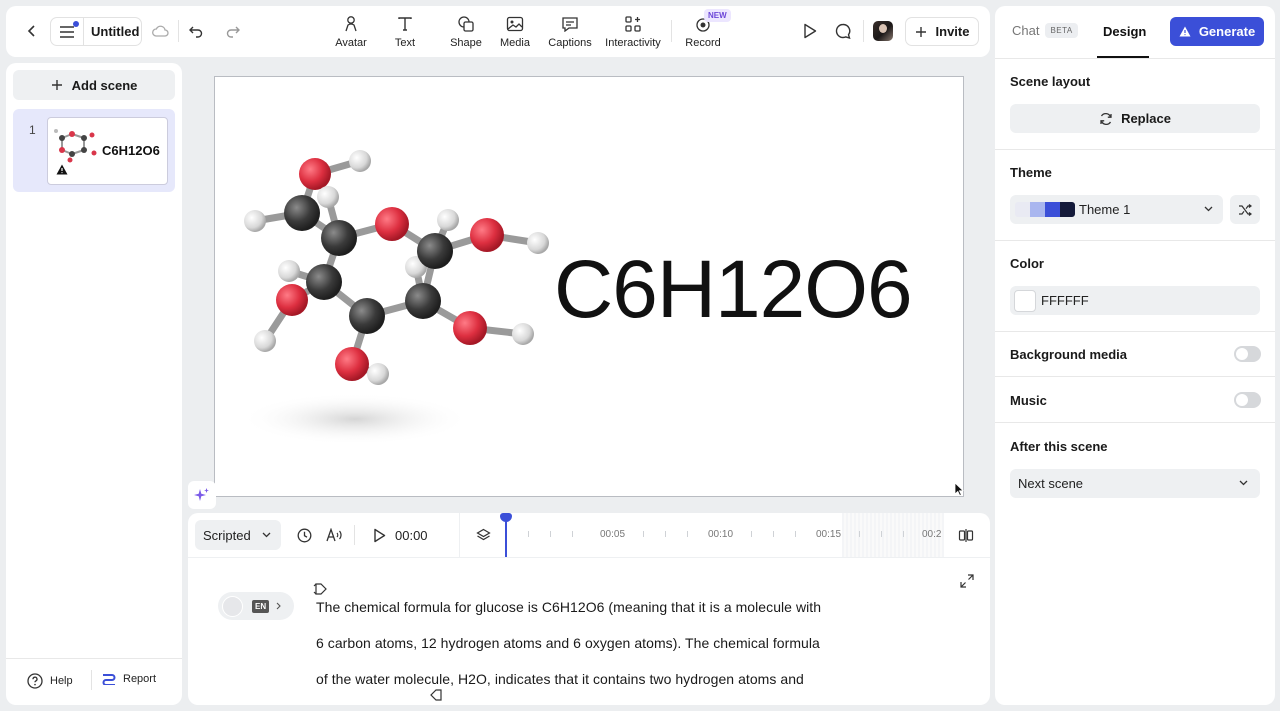 Image resolution: width=1280 pixels, height=711 pixels. I want to click on report-button: Report, so click(128, 679).